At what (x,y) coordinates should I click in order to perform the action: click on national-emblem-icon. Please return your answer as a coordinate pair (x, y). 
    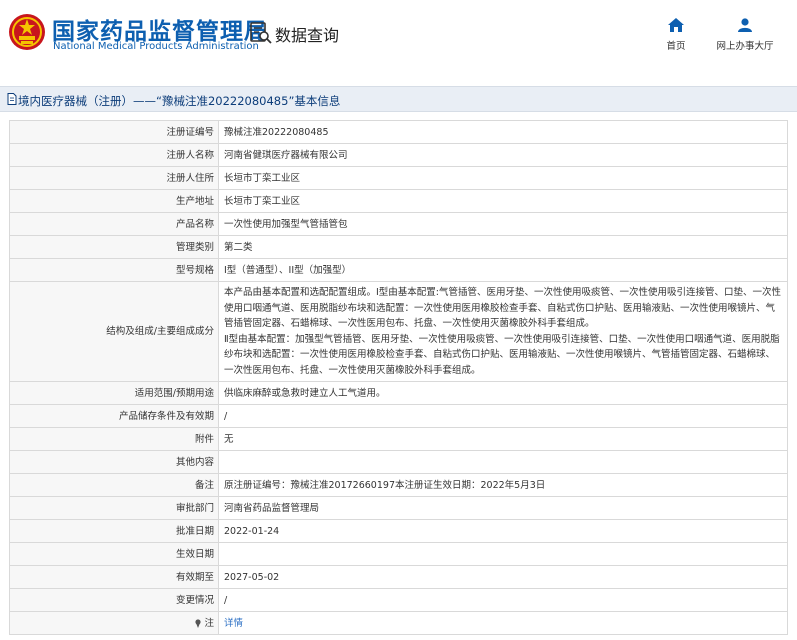
    Looking at the image, I should click on (27, 32).